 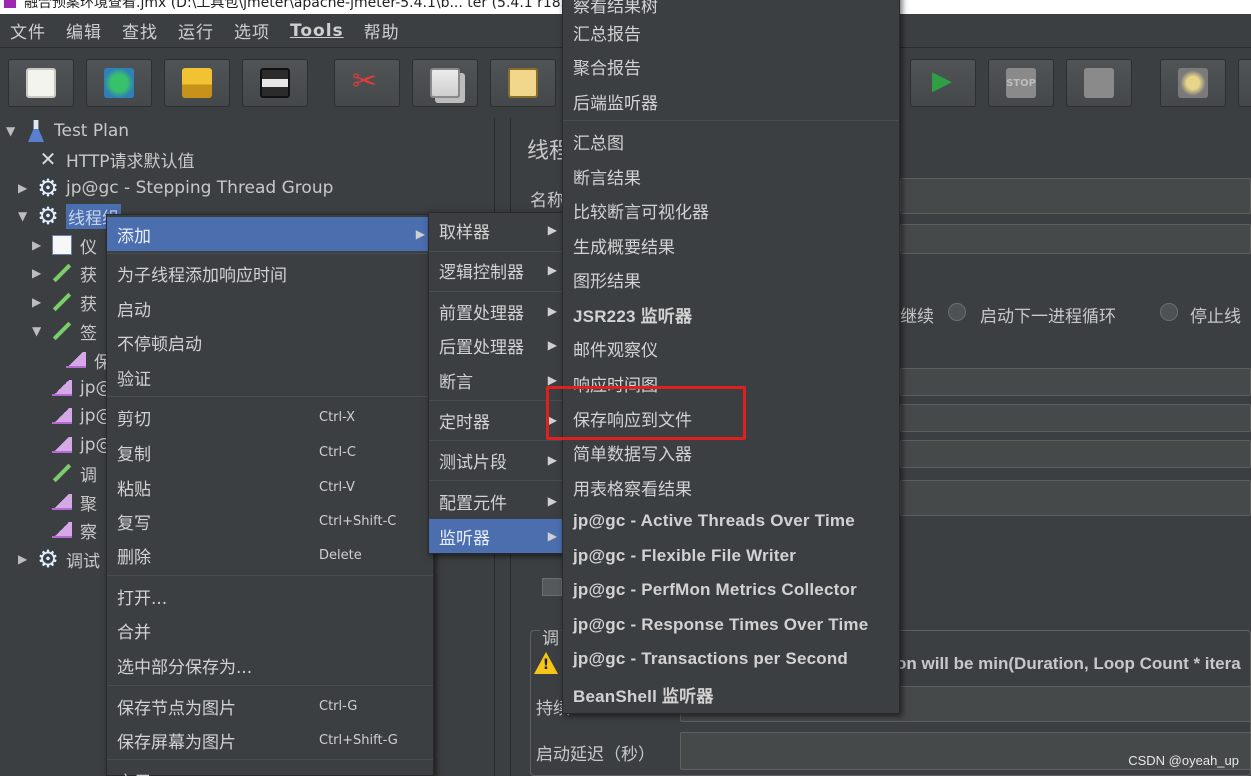 What do you see at coordinates (731, 521) in the screenshot?
I see `menu-item-active-threads-over-time: jp@gc - Active Threads Over Time` at bounding box center [731, 521].